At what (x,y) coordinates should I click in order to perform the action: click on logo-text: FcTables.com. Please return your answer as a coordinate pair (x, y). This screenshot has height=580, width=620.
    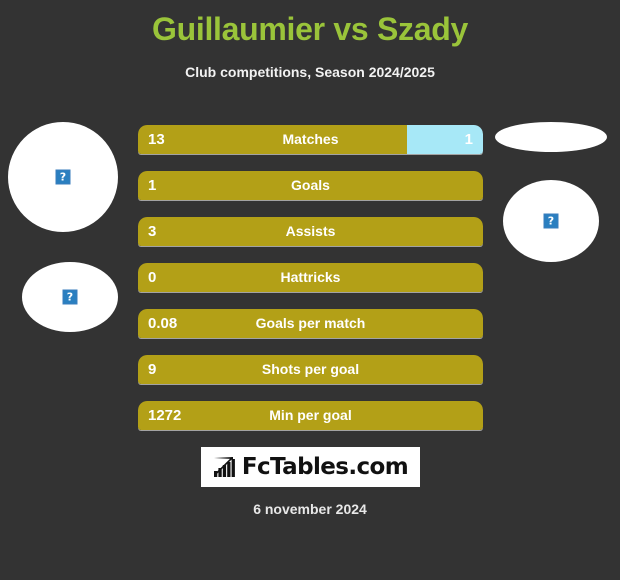
    Looking at the image, I should click on (325, 467).